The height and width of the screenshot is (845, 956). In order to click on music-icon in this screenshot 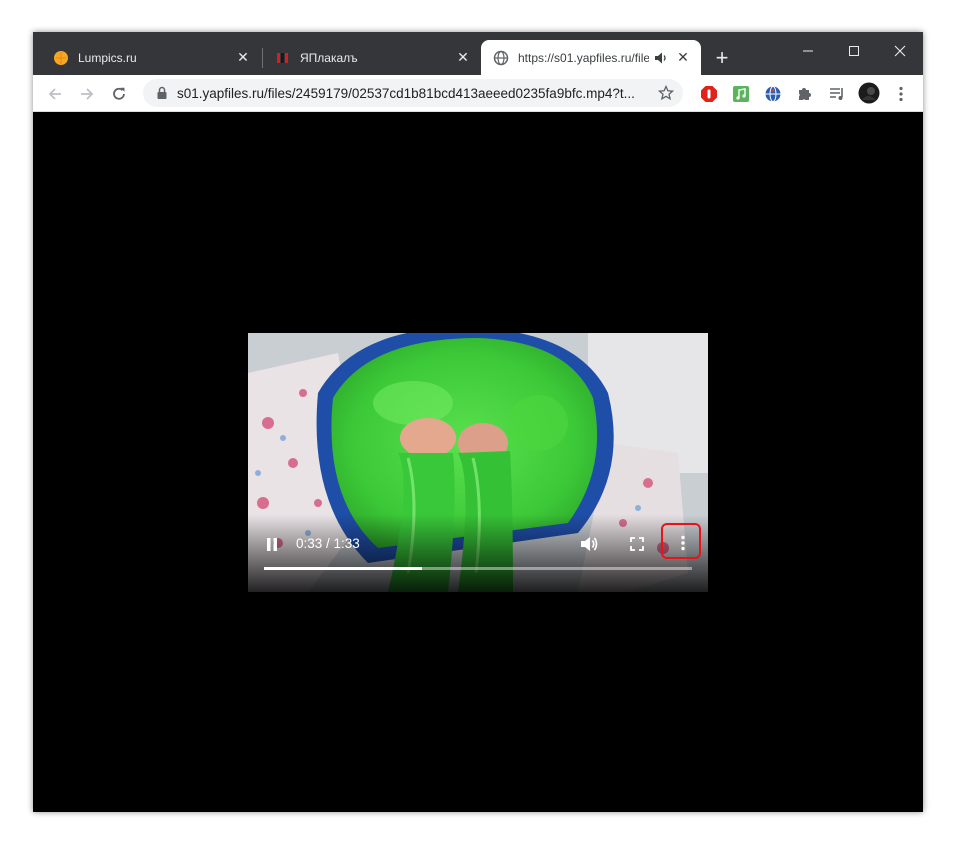, I will do `click(741, 94)`.